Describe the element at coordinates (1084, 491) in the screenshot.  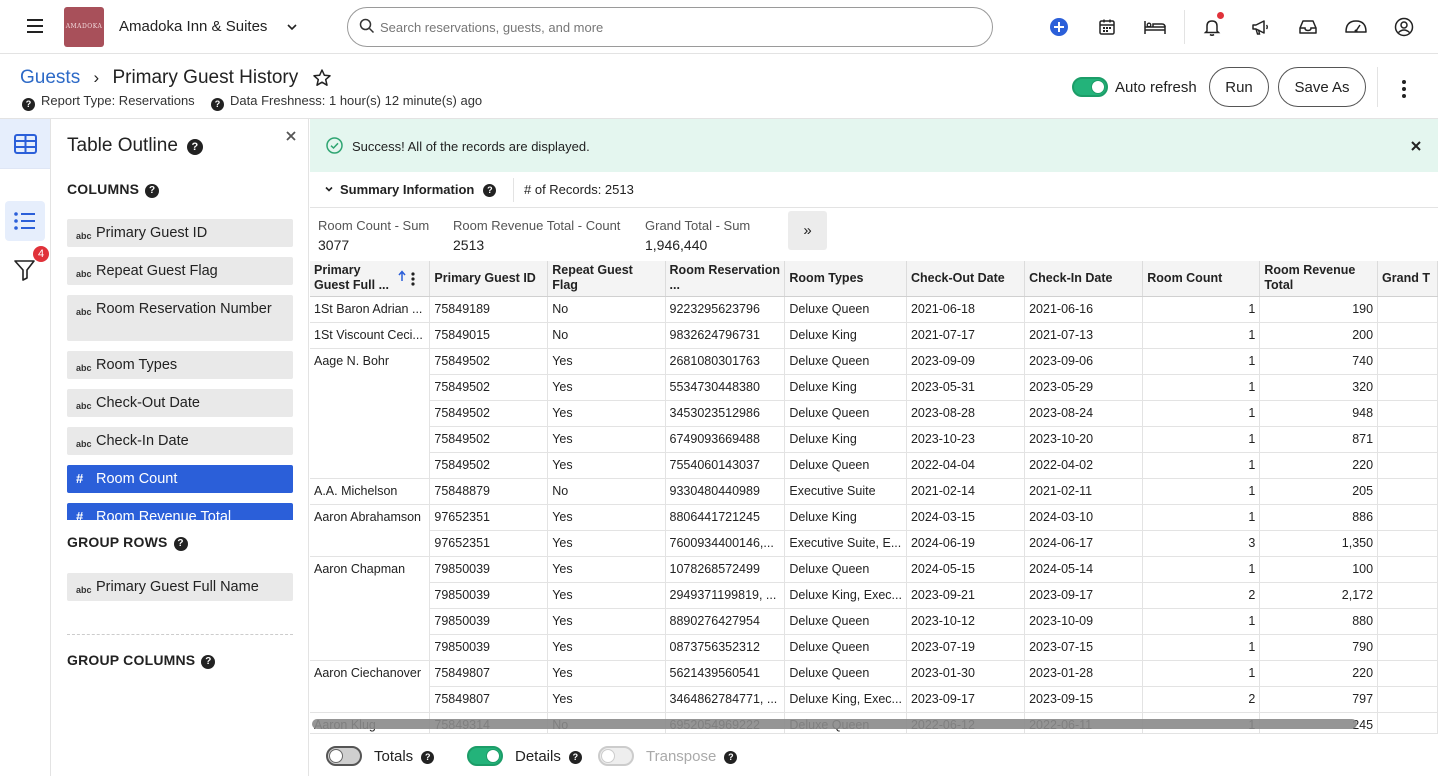
I see `table-cell: 2021-02-11` at that location.